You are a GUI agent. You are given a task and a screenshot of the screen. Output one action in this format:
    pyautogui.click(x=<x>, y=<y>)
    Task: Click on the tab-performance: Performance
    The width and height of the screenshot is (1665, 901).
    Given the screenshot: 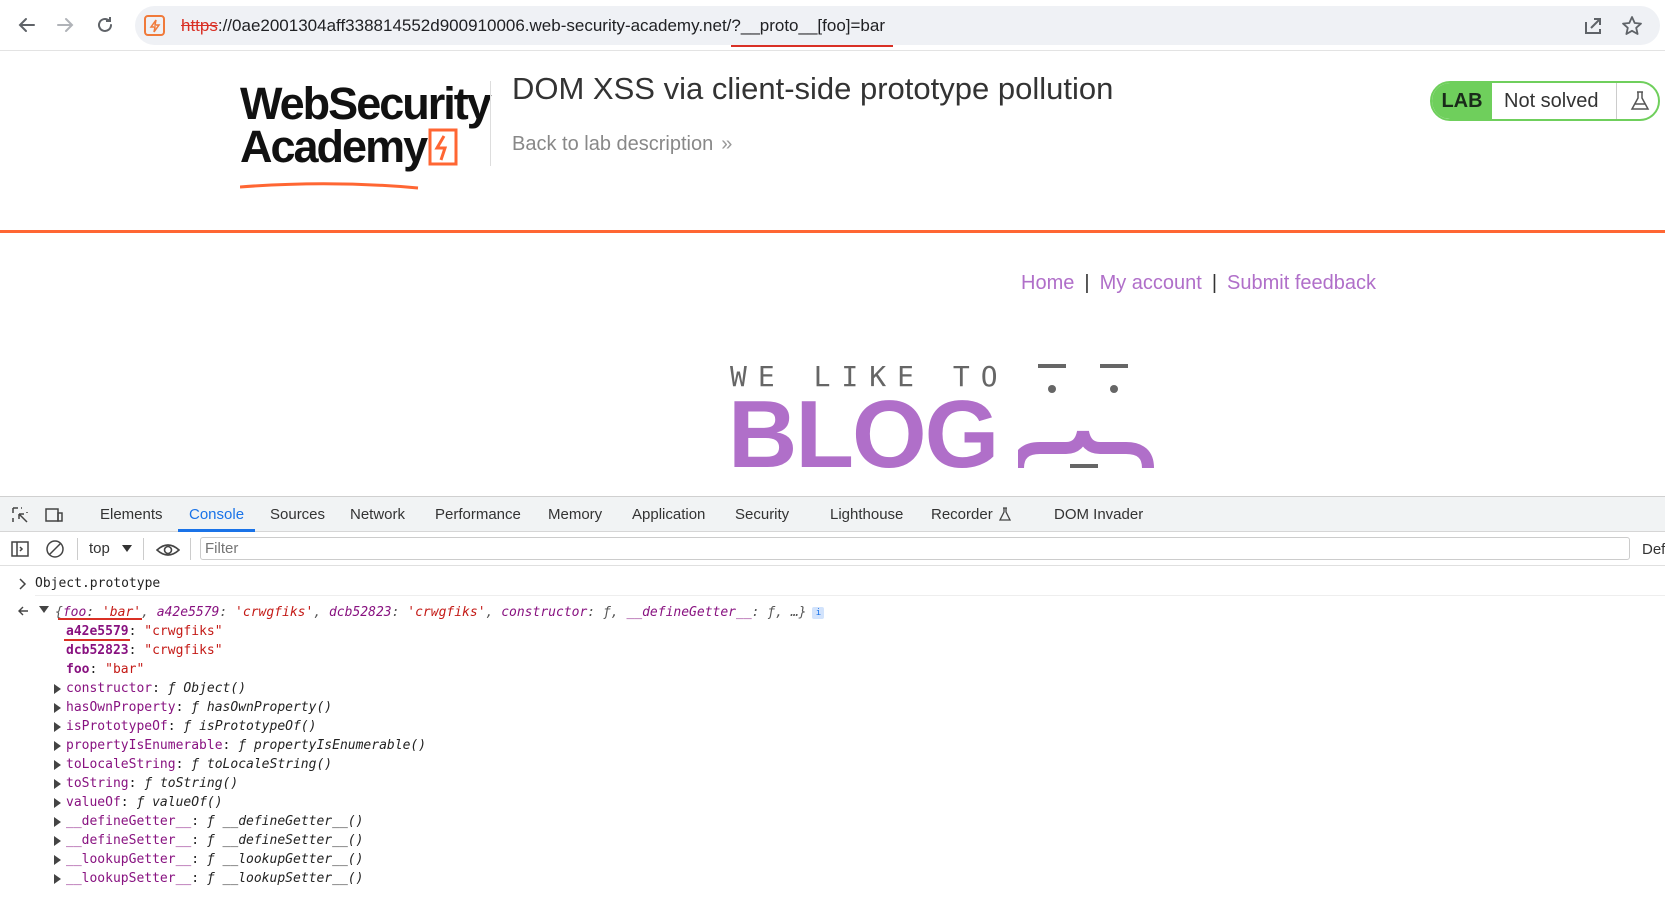 What is the action you would take?
    pyautogui.click(x=478, y=514)
    